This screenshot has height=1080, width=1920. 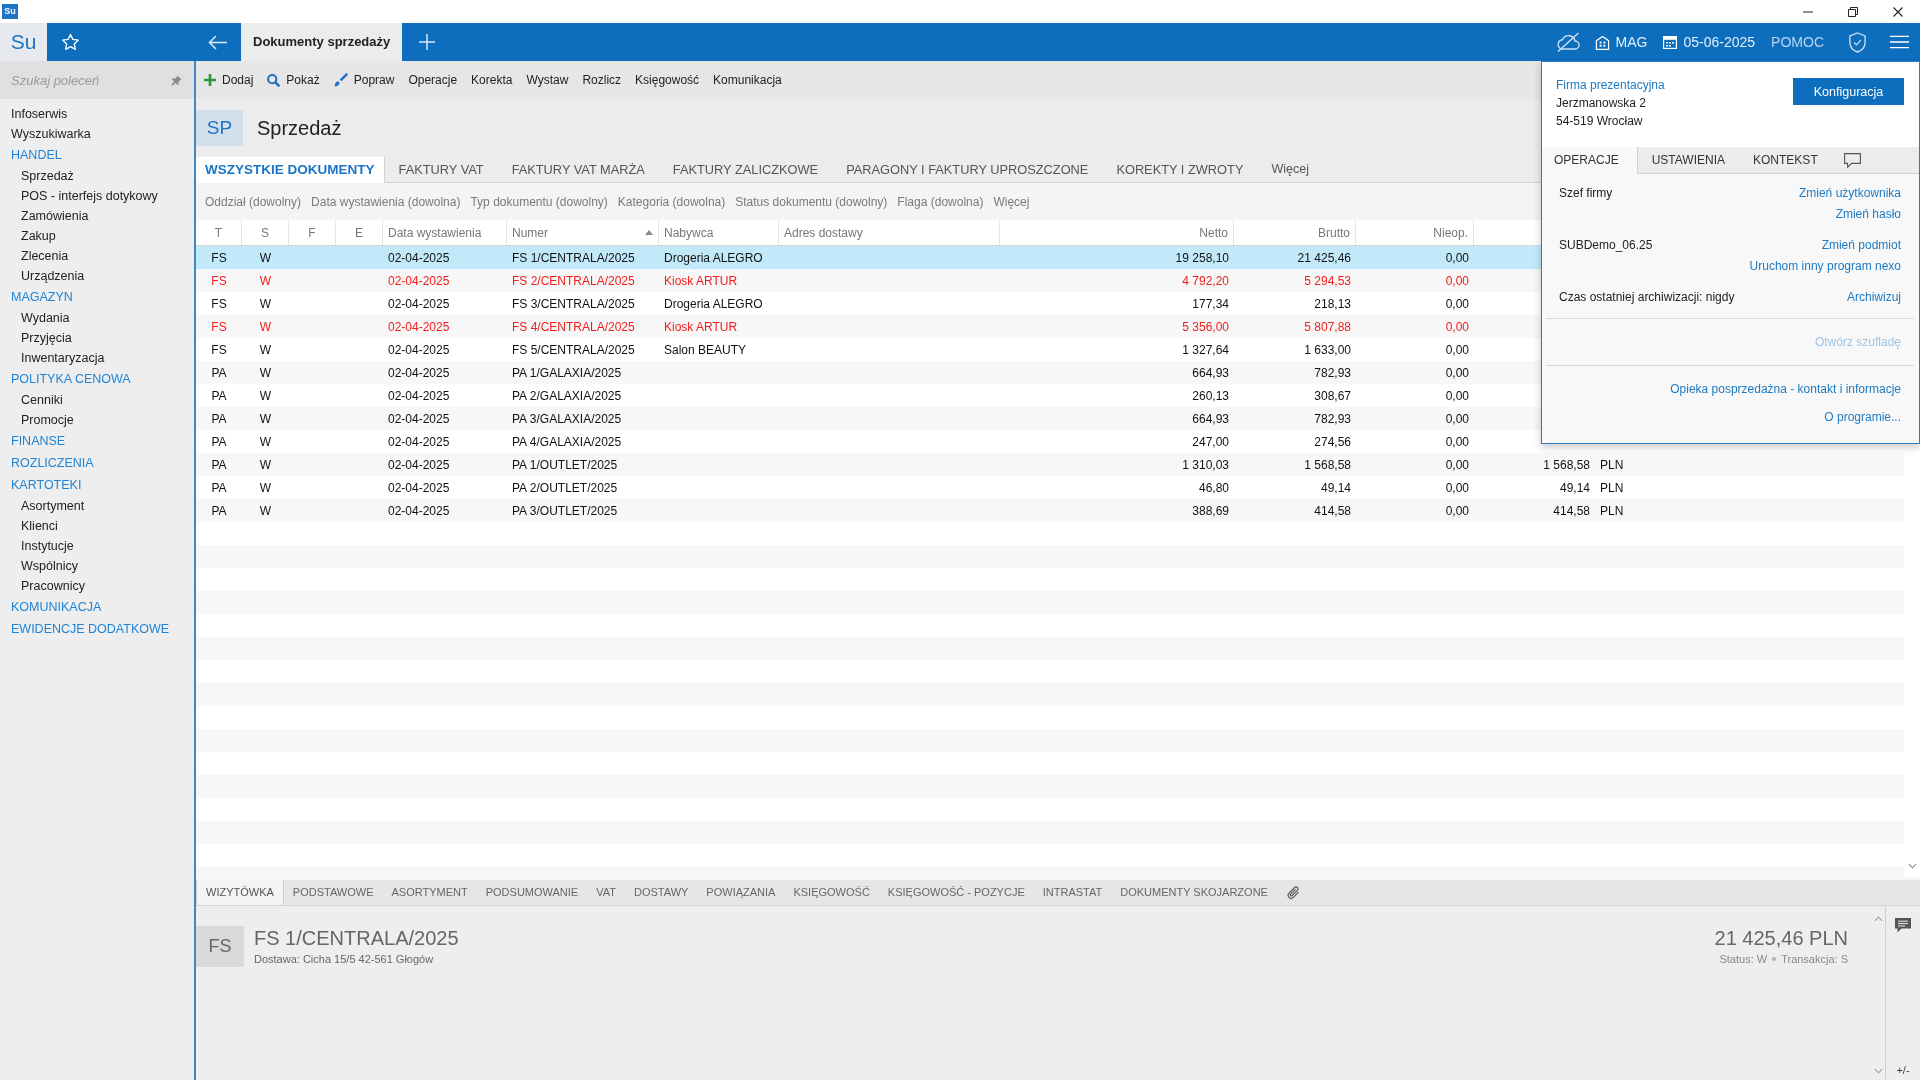 I want to click on amount: 414,58, so click(x=1571, y=510).